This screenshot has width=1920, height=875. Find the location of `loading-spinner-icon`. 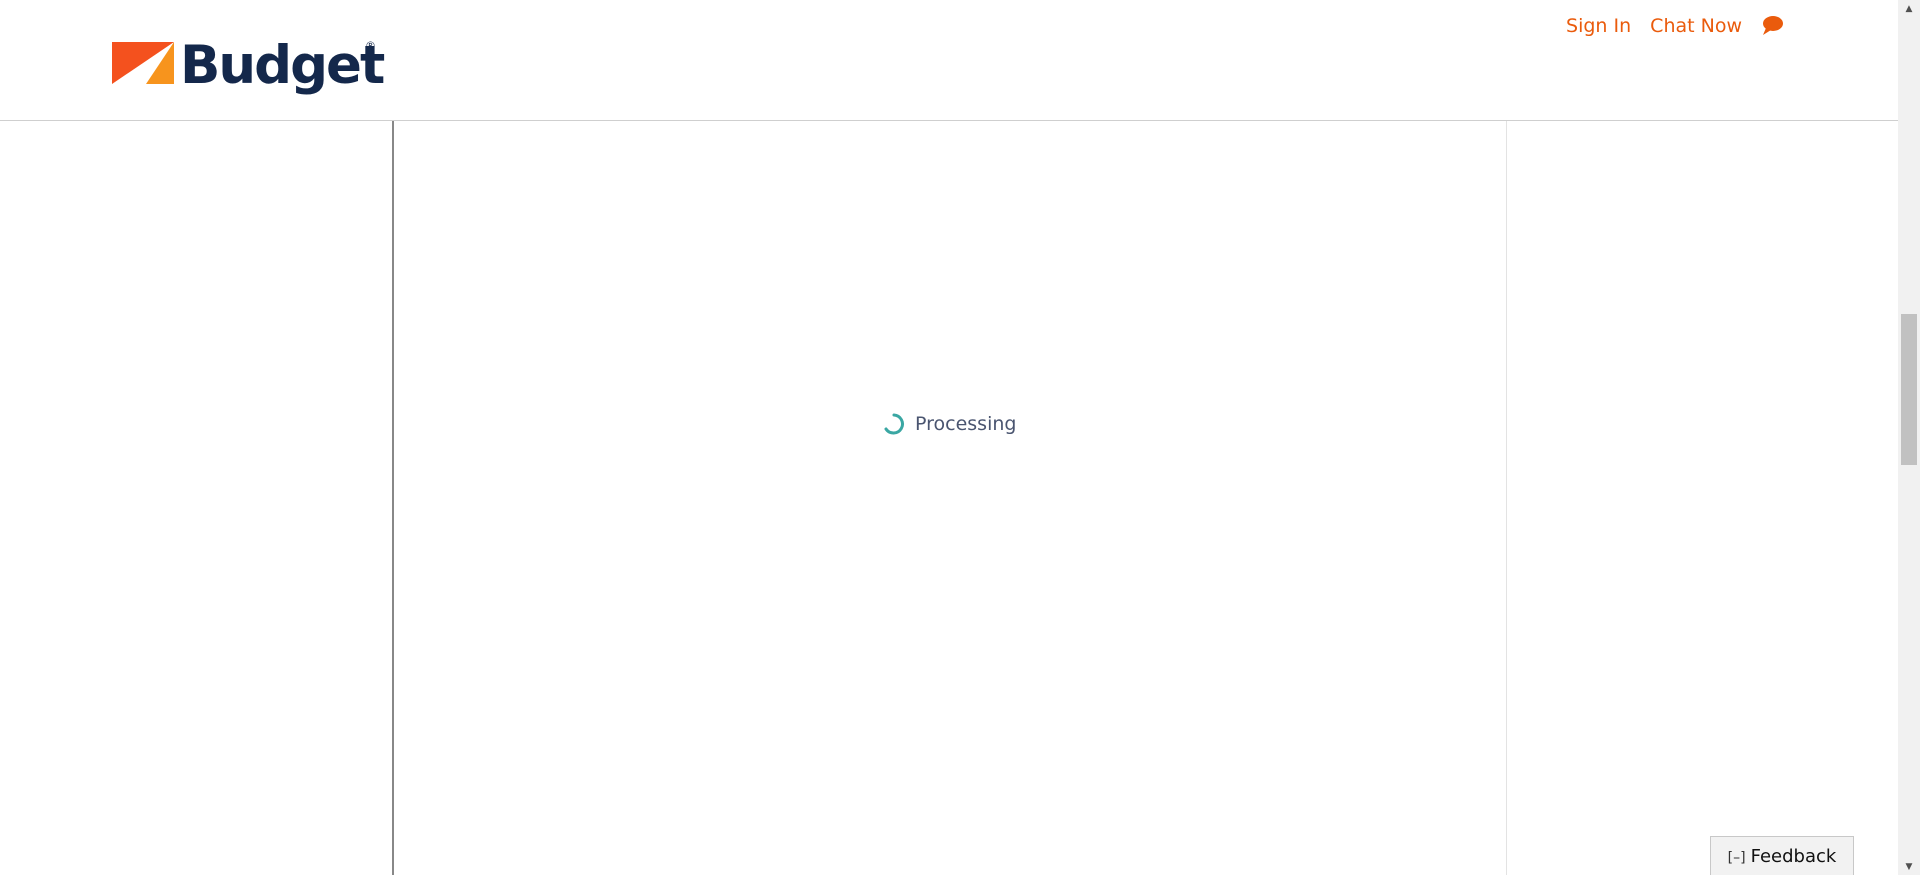

loading-spinner-icon is located at coordinates (894, 424).